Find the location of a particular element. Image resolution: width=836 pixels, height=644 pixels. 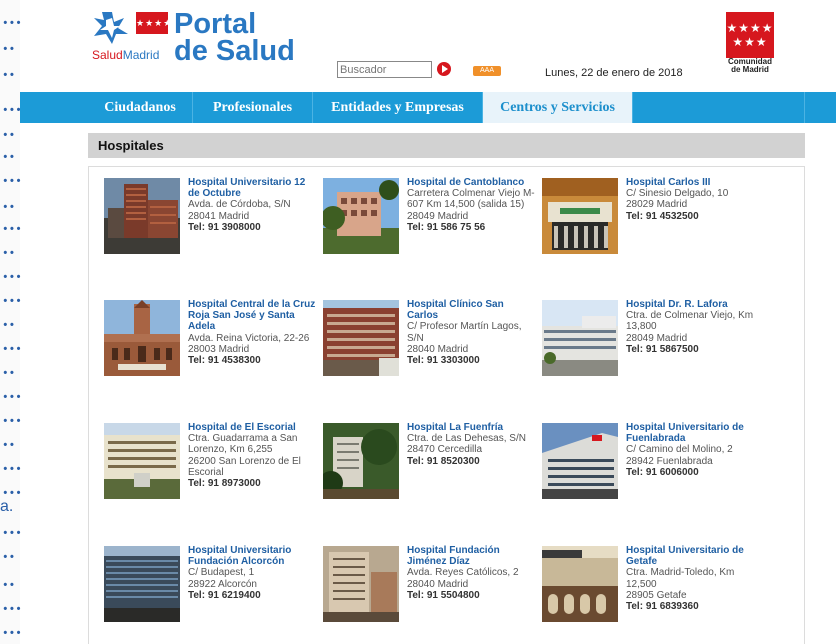

portal-title-line1: Portal is located at coordinates (215, 24).